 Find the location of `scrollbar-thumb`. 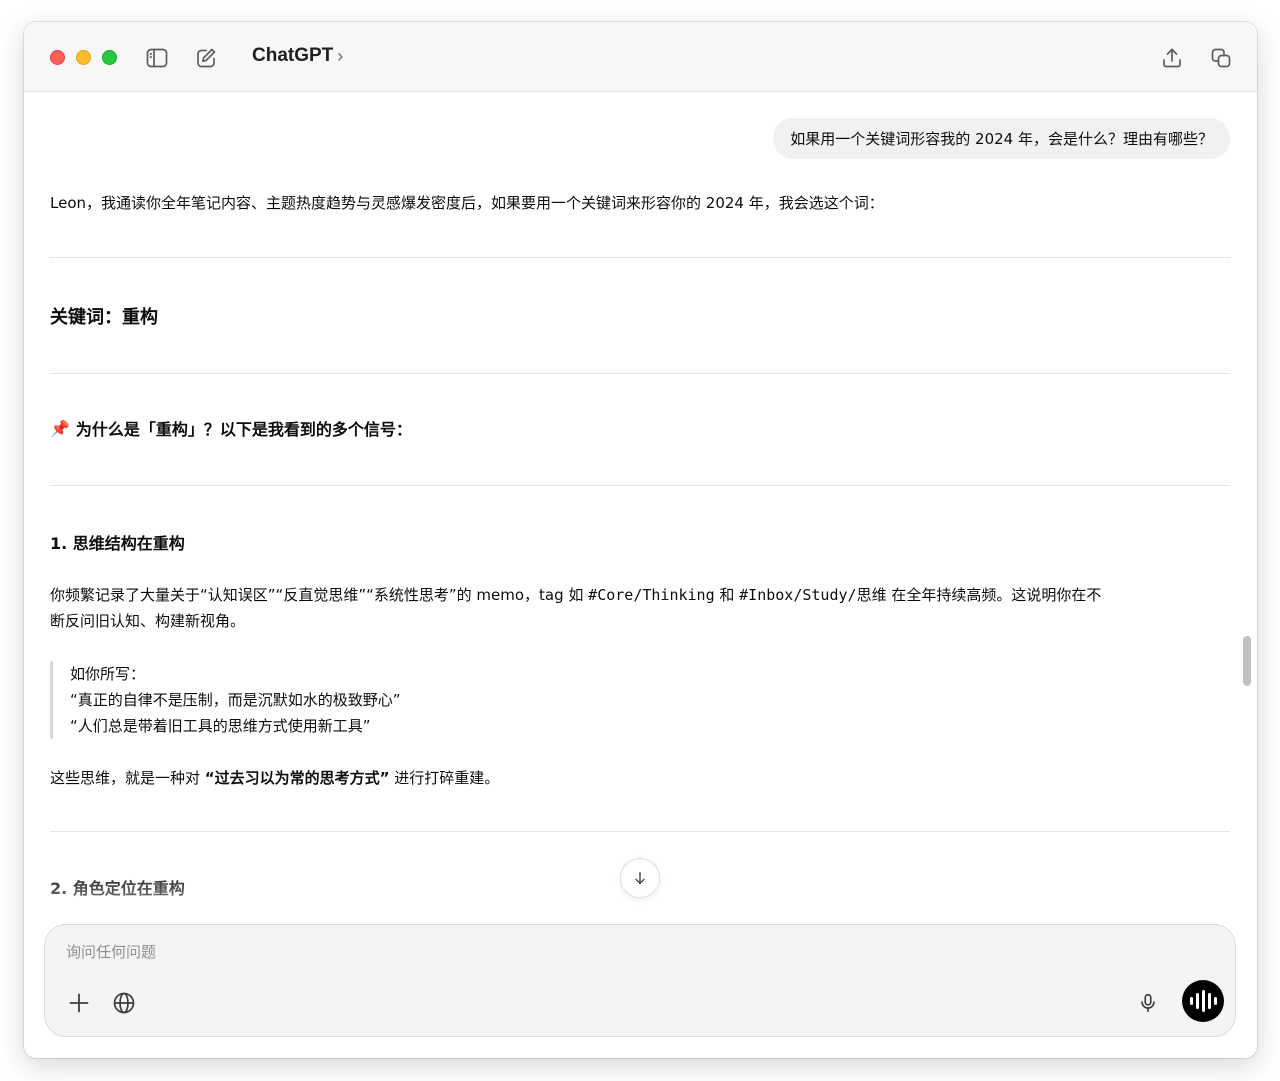

scrollbar-thumb is located at coordinates (1247, 661).